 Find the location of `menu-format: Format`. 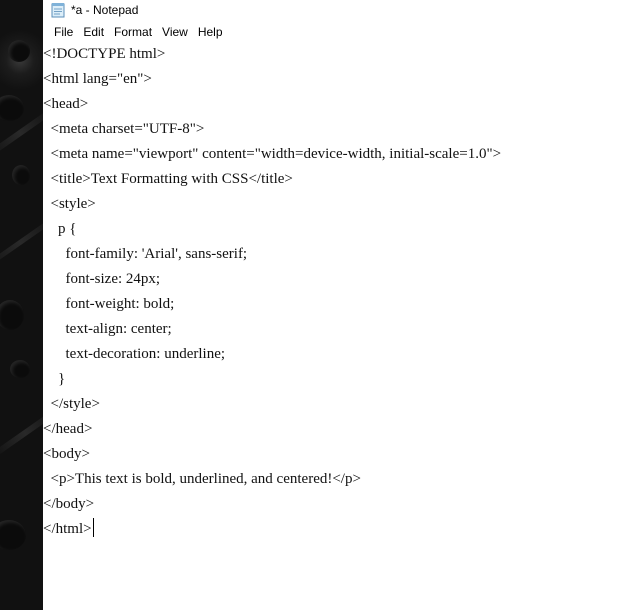

menu-format: Format is located at coordinates (133, 32).